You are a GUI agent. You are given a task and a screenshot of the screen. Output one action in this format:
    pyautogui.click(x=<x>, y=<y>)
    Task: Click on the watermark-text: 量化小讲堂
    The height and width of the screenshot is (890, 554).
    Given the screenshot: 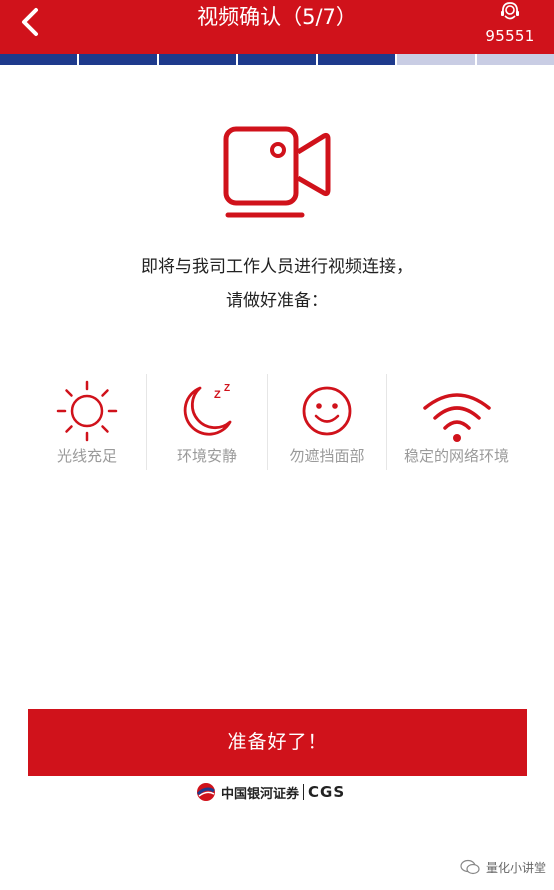 What is the action you would take?
    pyautogui.click(x=515, y=867)
    